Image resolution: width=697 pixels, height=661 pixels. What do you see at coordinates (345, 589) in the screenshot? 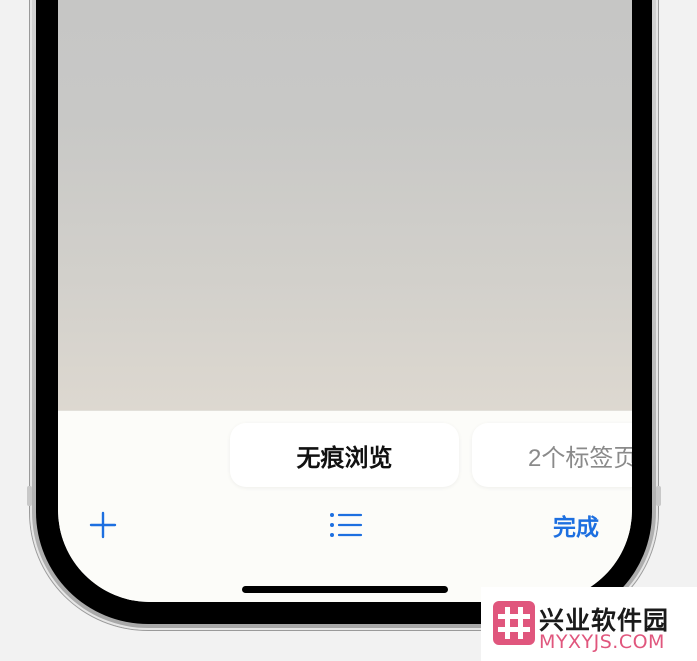
I see `home-indicator` at bounding box center [345, 589].